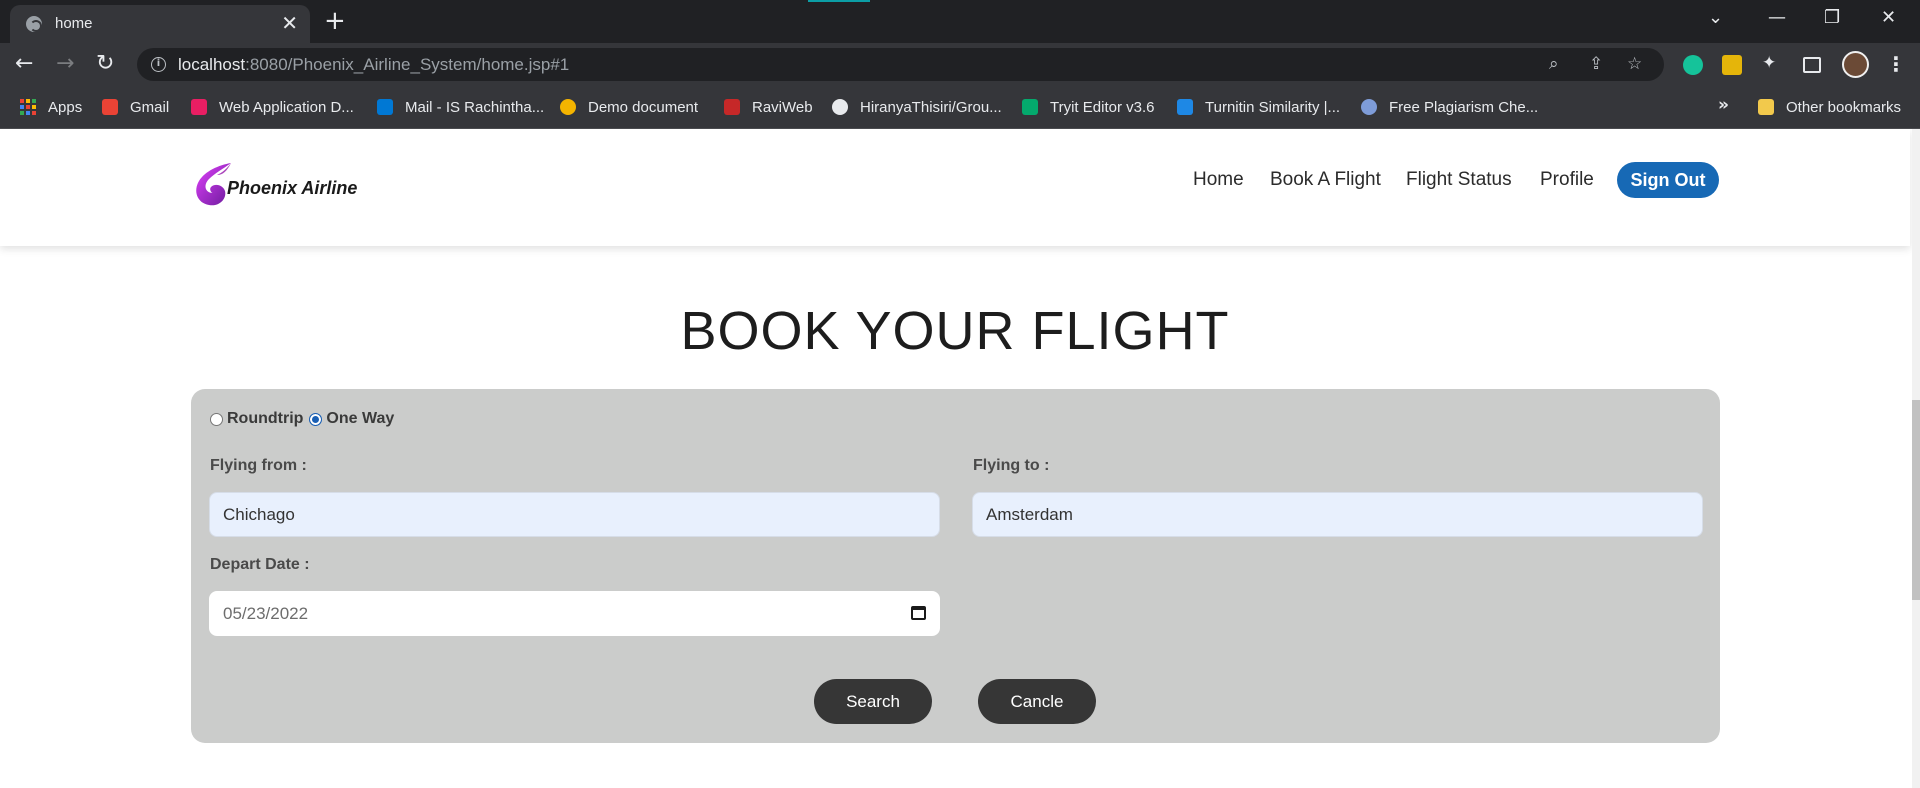 The width and height of the screenshot is (1920, 788). Describe the element at coordinates (1766, 107) in the screenshot. I see `folder-icon` at that location.